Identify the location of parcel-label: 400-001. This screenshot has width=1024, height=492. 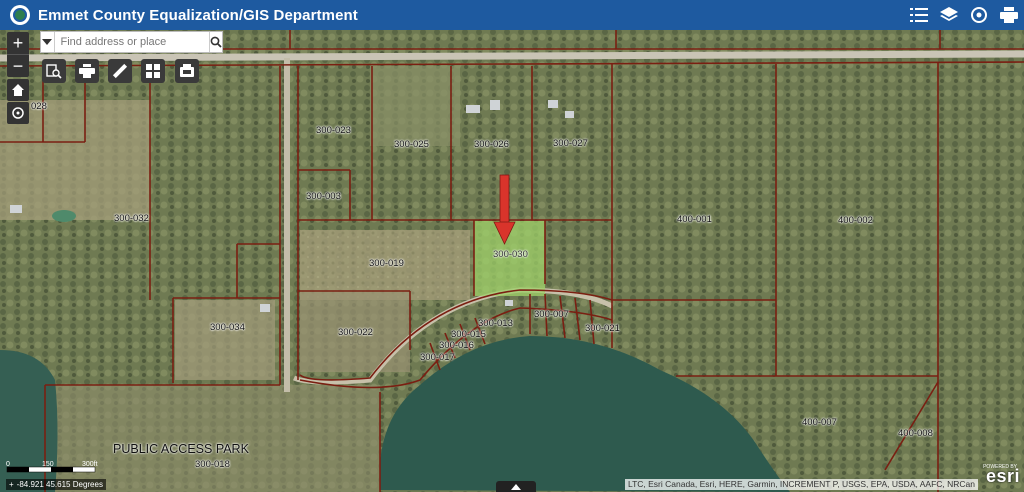
(694, 219).